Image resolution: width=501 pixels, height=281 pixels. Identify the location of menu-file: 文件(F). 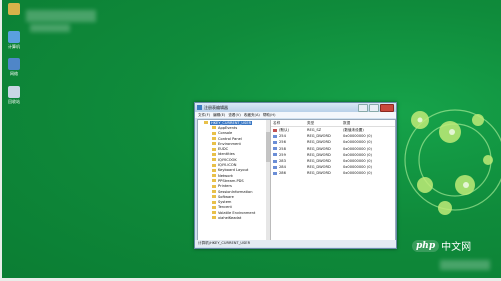
(204, 115).